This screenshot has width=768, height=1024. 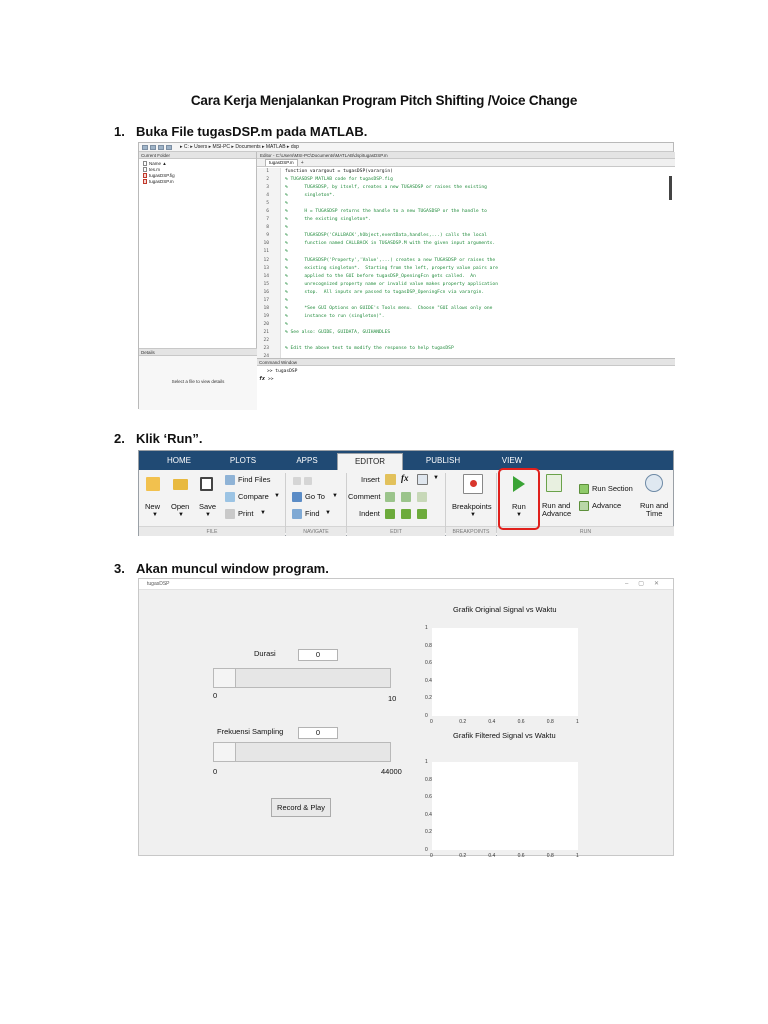 I want to click on comment-button: Comment, so click(x=364, y=496).